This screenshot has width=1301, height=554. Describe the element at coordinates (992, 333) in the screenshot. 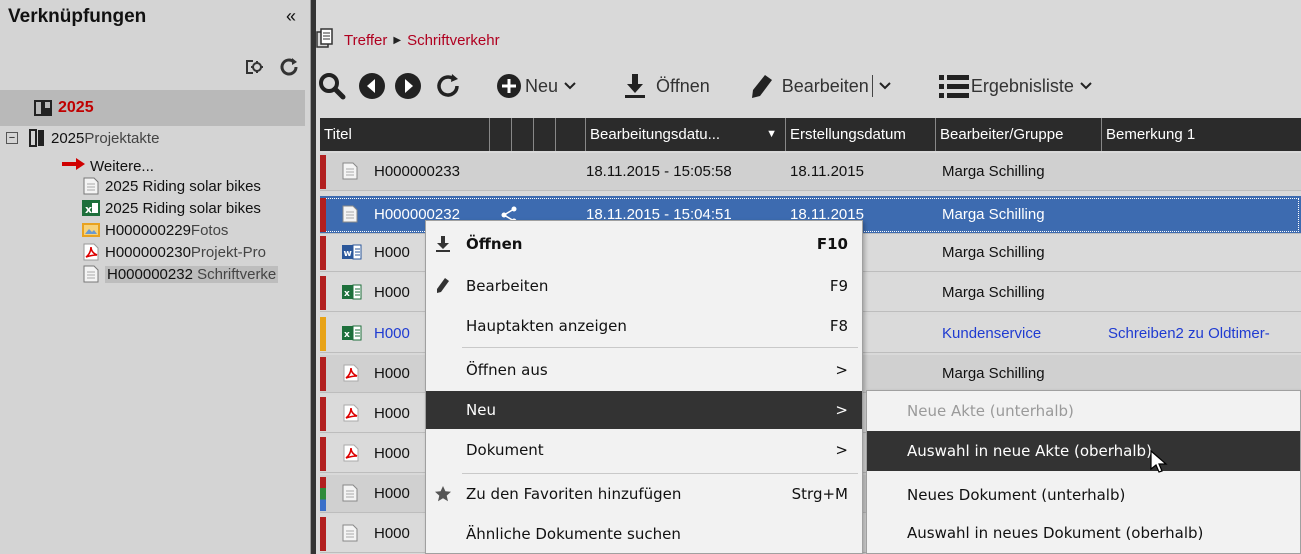

I see `cell-editor: Kundenservice` at that location.